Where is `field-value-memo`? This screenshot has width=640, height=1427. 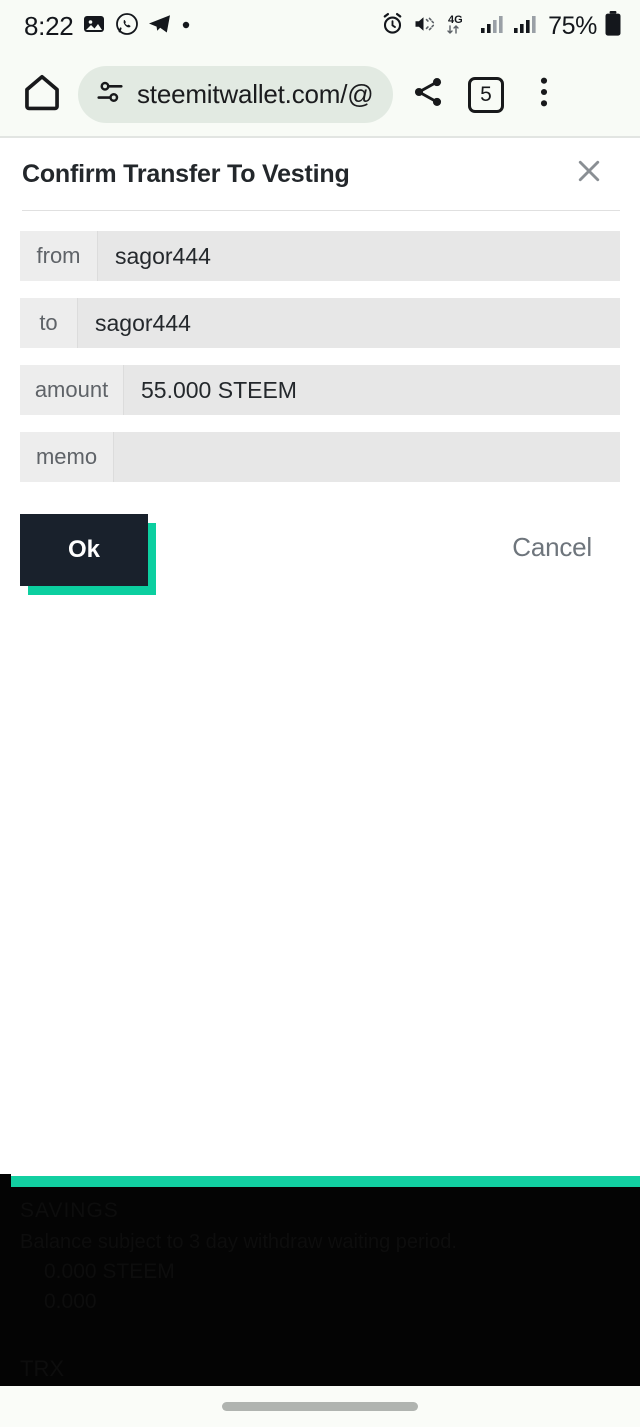
field-value-memo is located at coordinates (367, 457).